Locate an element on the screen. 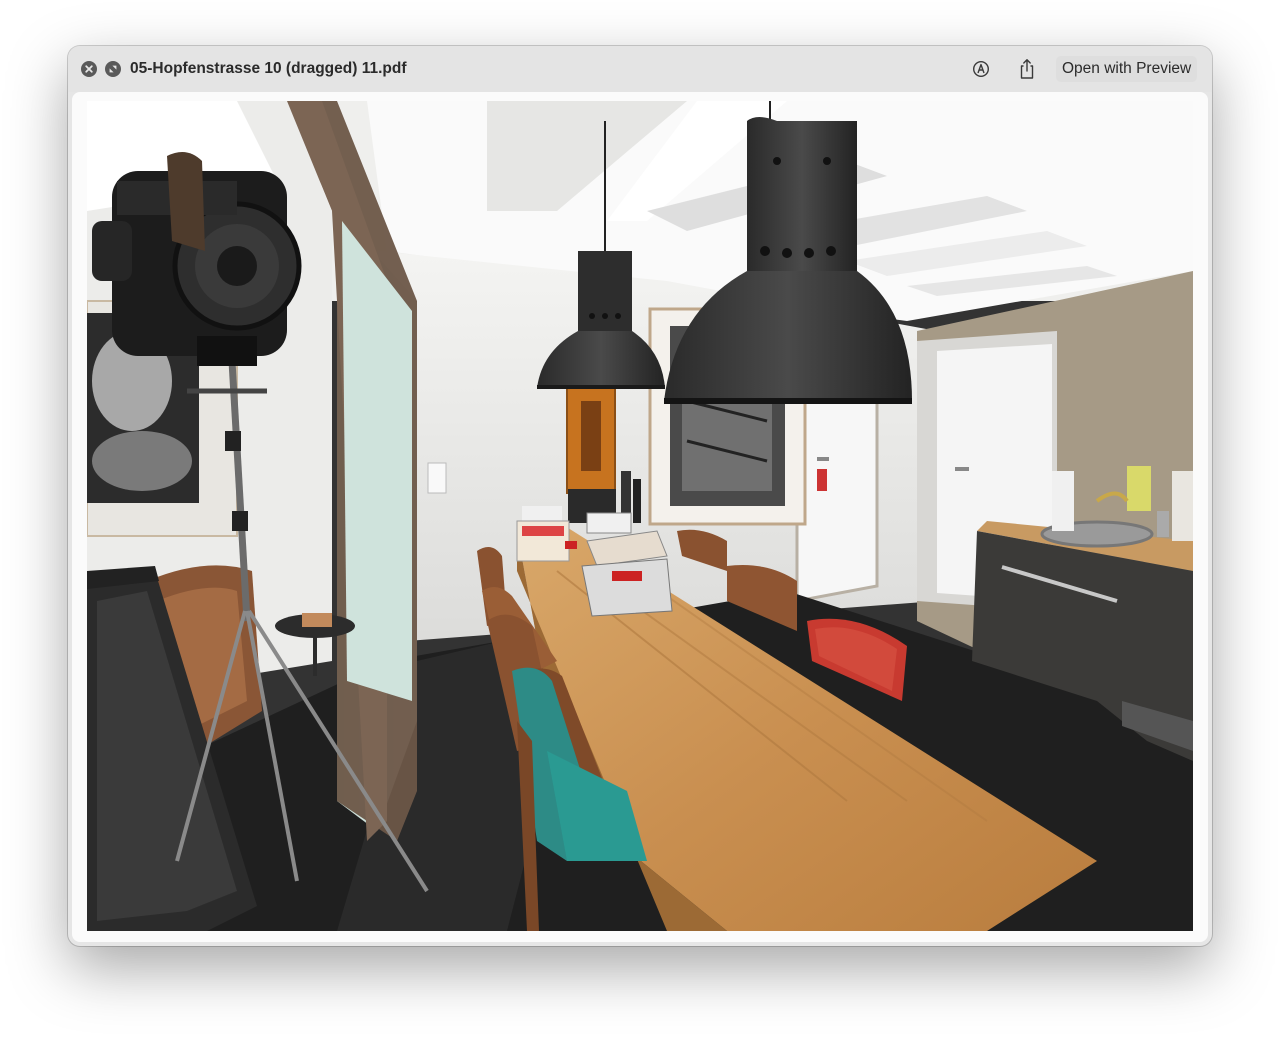 Image resolution: width=1280 pixels, height=1037 pixels. window-title: 05-Hopfenstrasse 10 (dragged) 11.pdf is located at coordinates (268, 68).